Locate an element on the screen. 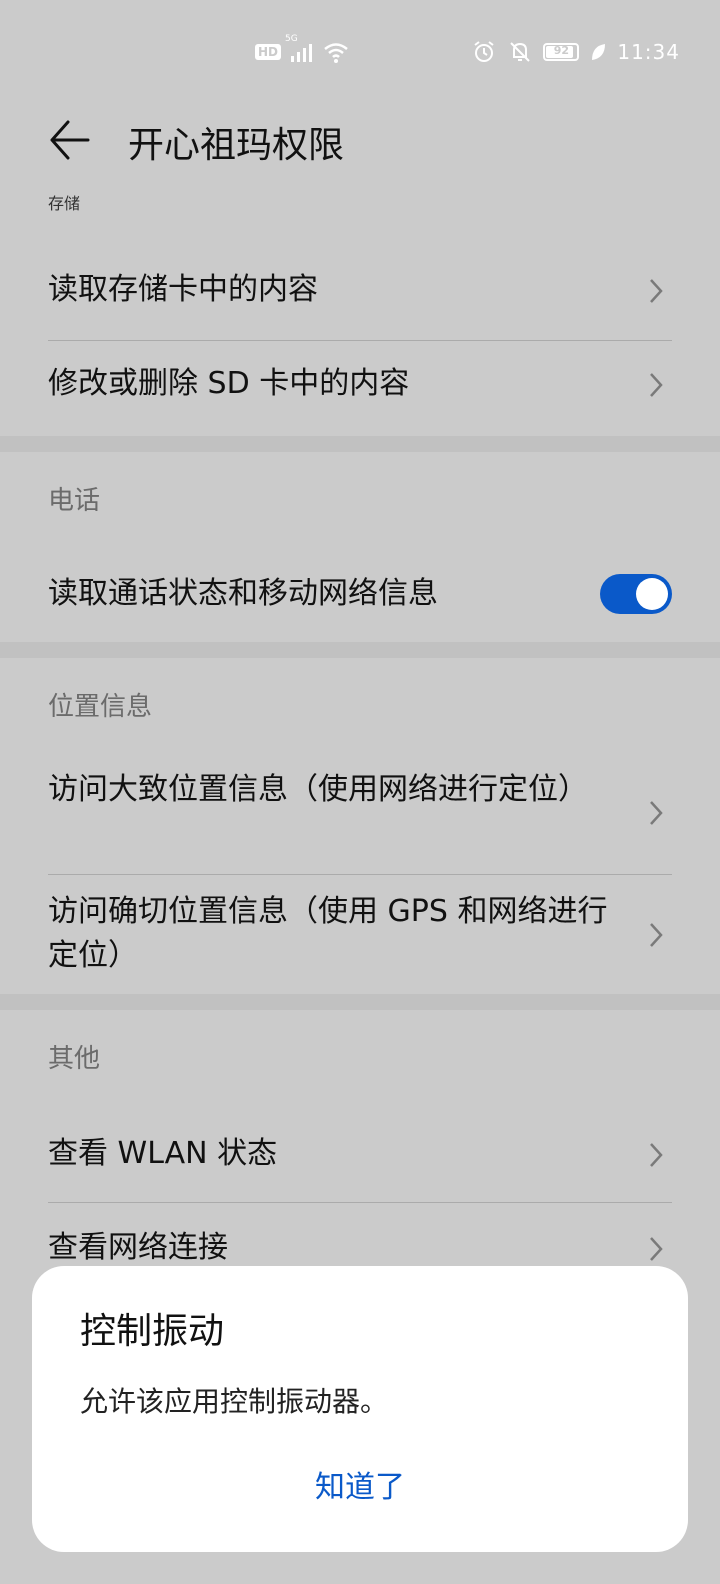 The height and width of the screenshot is (1584, 720). section-title-location: 位置信息 is located at coordinates (100, 707).